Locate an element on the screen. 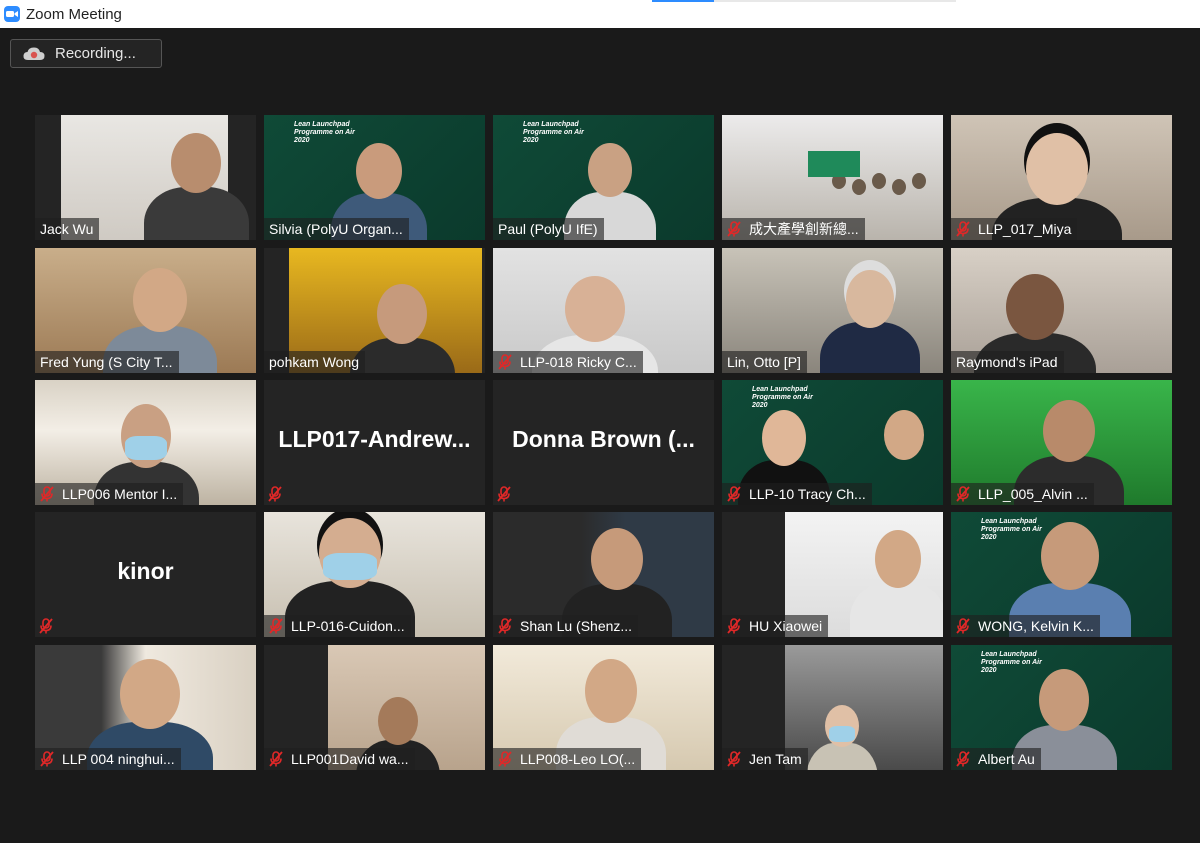 The height and width of the screenshot is (843, 1200). participant-tile: Raymond's iPad is located at coordinates (1061, 310).